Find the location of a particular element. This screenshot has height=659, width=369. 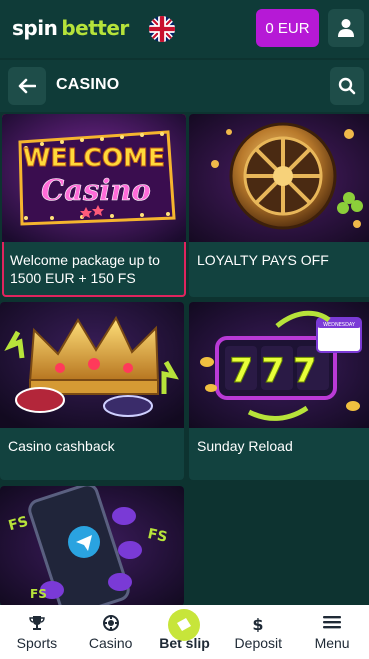

account-button is located at coordinates (346, 28).